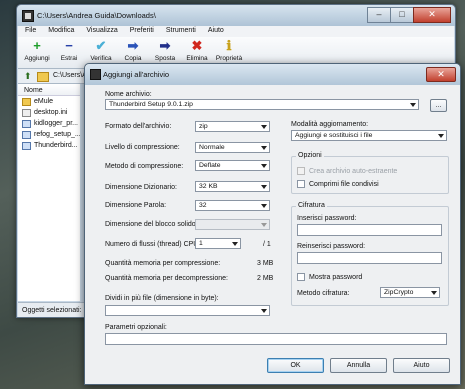 The height and width of the screenshot is (389, 465). What do you see at coordinates (162, 298) in the screenshot?
I see `split-volume-label: Dividi in più file (dimensione in byte):` at bounding box center [162, 298].